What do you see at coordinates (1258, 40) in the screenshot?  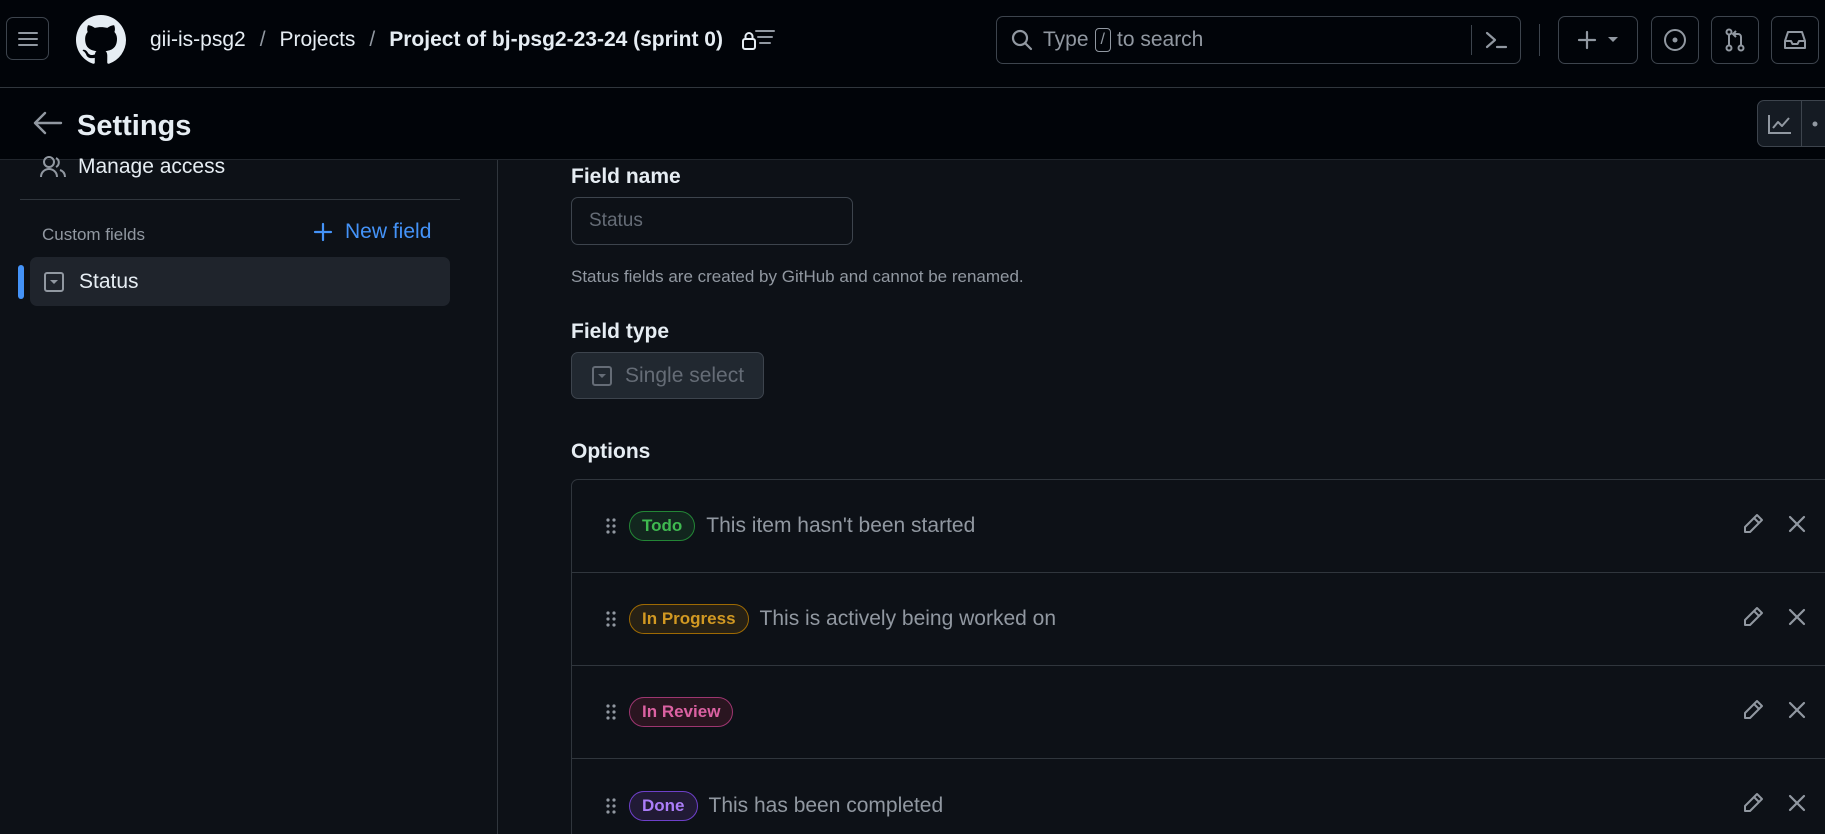 I see `search-input: Type / to search` at bounding box center [1258, 40].